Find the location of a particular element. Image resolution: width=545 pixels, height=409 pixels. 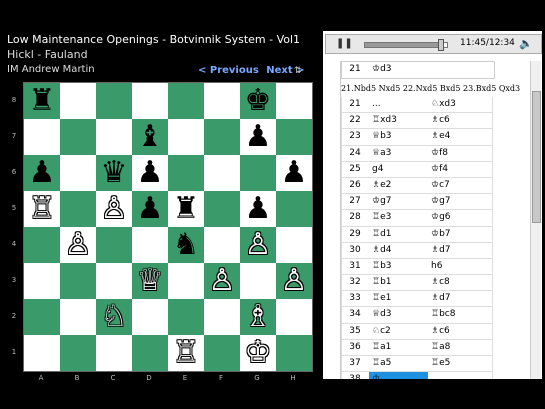

move-row: 37 ♖a5 ♖e5 is located at coordinates (417, 364).